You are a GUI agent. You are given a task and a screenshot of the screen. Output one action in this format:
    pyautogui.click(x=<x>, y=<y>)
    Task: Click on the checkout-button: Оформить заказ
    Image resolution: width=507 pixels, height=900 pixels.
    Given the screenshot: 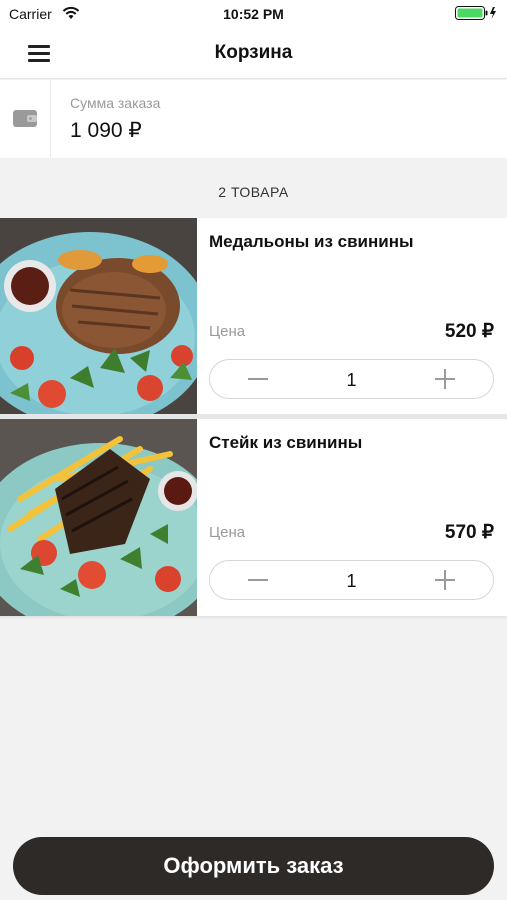 What is the action you would take?
    pyautogui.click(x=253, y=866)
    